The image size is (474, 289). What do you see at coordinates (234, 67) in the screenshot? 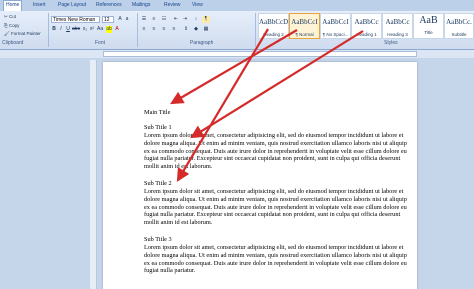
I see `arrow-to-main-title` at bounding box center [234, 67].